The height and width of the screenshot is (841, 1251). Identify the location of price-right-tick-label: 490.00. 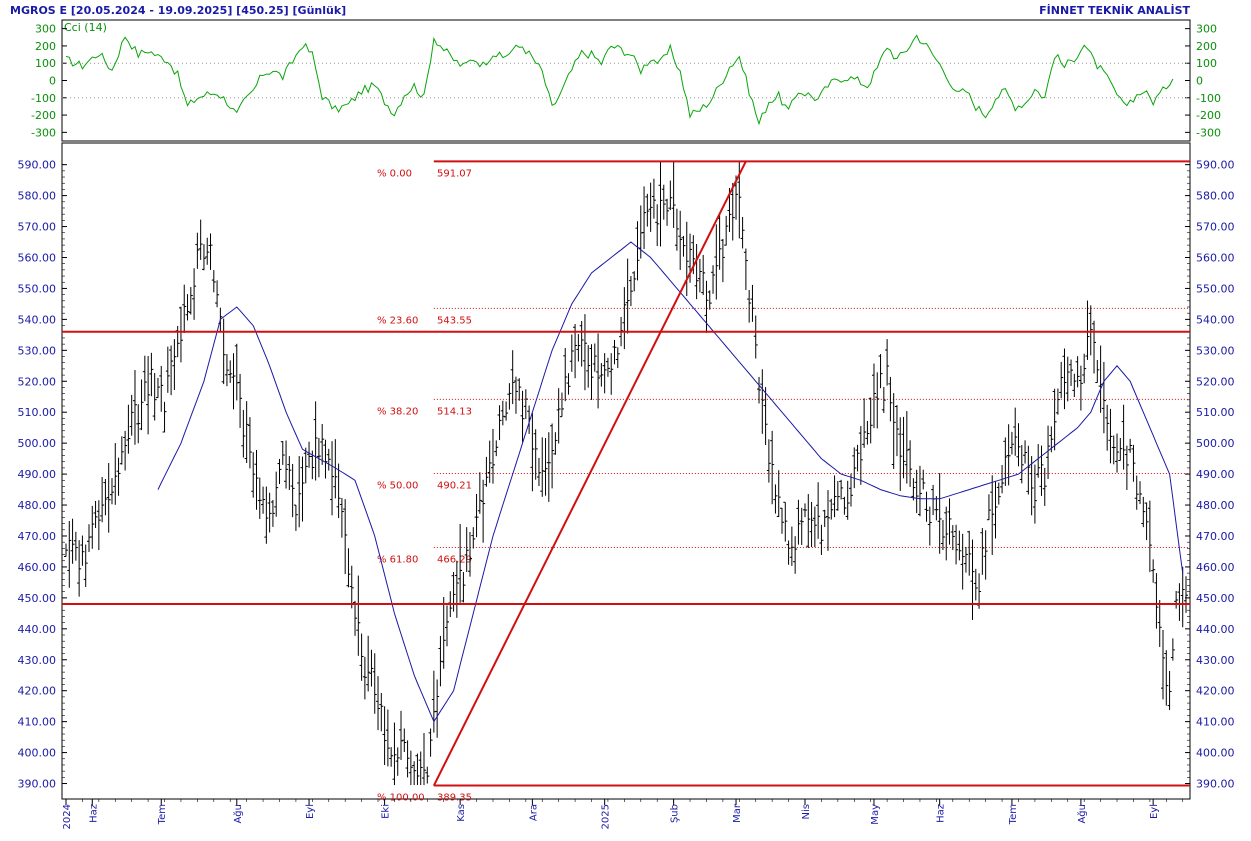
(1215, 474).